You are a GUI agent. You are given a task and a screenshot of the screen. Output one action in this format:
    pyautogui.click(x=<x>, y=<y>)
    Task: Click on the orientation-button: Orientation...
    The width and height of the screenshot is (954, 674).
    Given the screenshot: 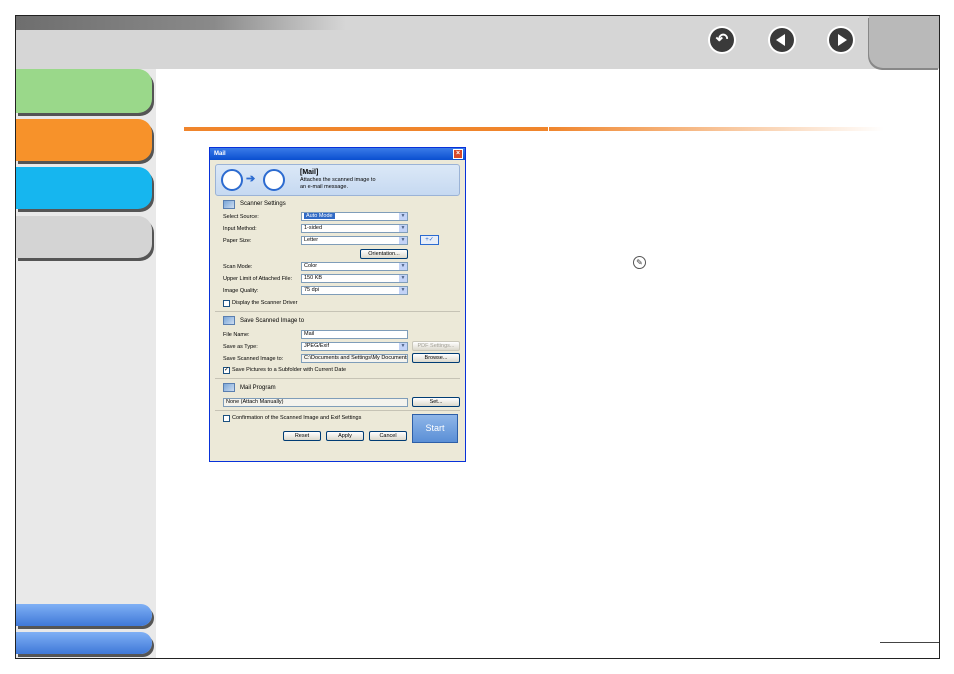 What is the action you would take?
    pyautogui.click(x=384, y=254)
    